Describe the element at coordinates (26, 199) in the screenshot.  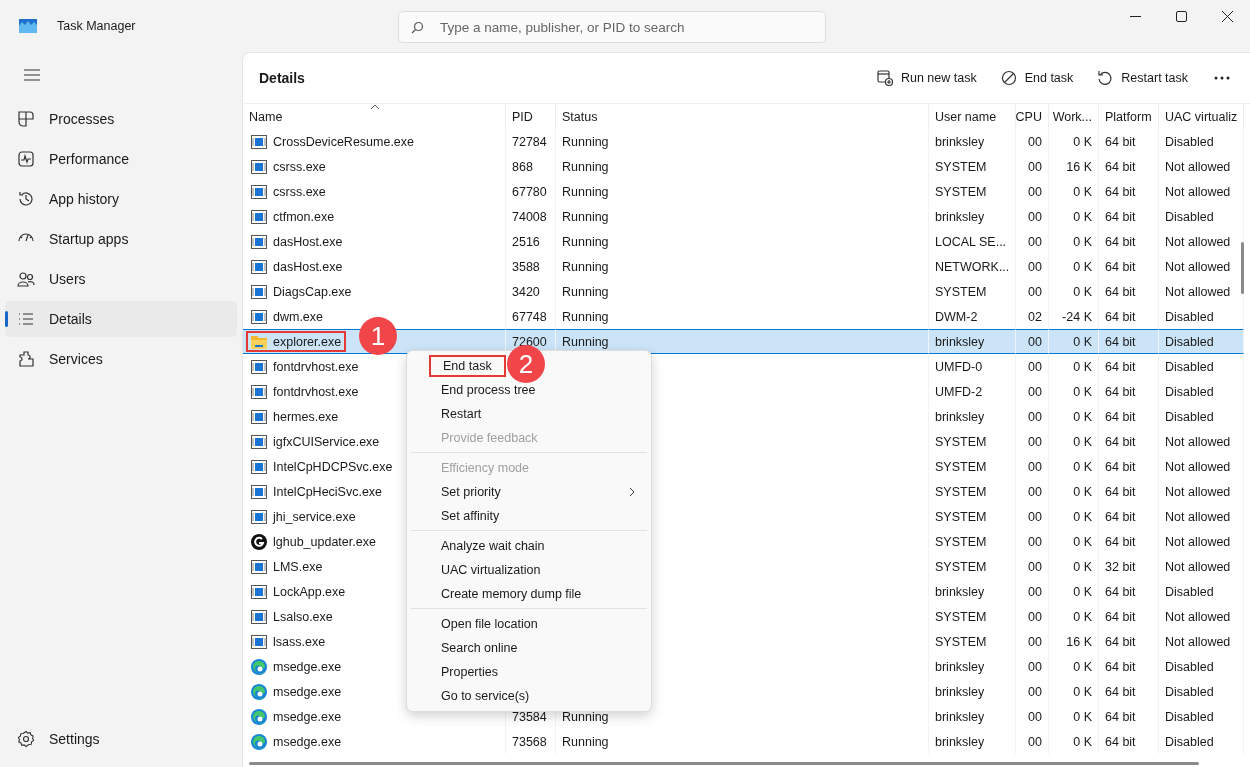
I see `clock-icon` at that location.